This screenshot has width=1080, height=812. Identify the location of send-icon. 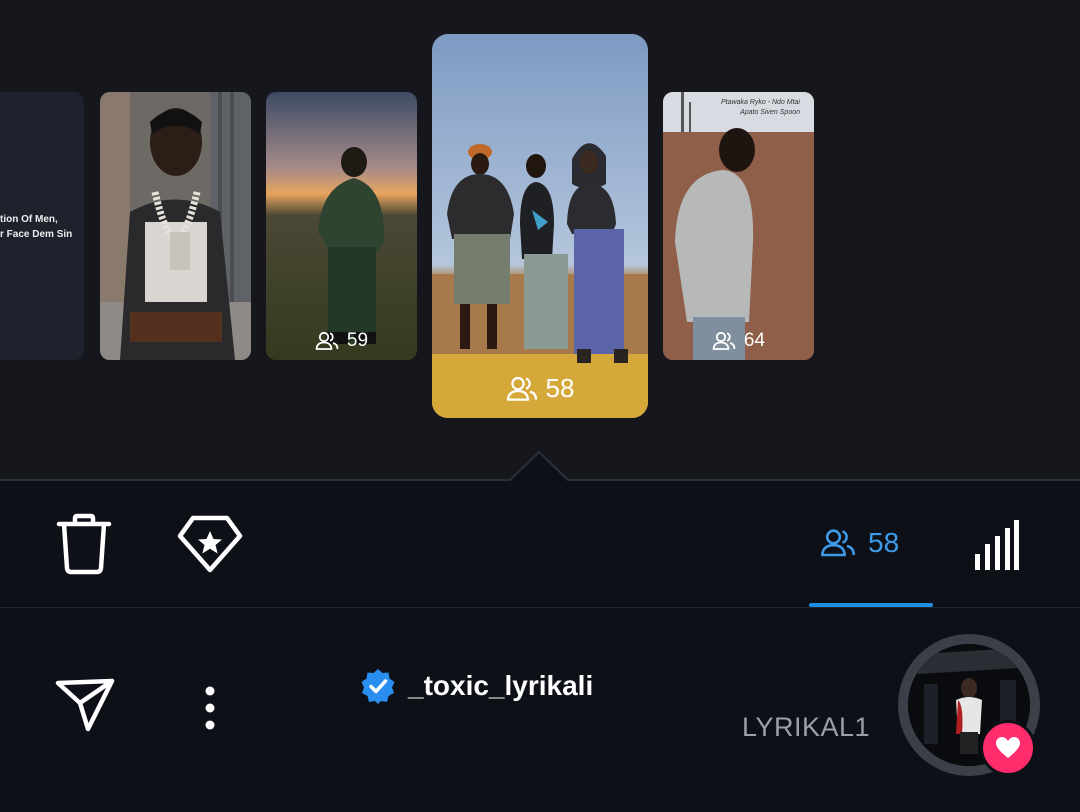
(85, 705).